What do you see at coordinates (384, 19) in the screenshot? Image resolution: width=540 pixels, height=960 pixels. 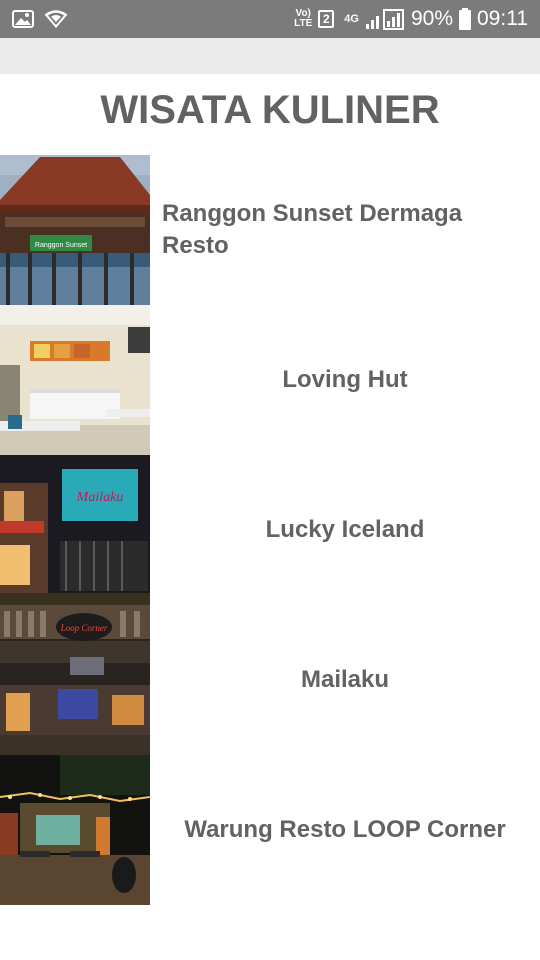 I see `signal-icon` at bounding box center [384, 19].